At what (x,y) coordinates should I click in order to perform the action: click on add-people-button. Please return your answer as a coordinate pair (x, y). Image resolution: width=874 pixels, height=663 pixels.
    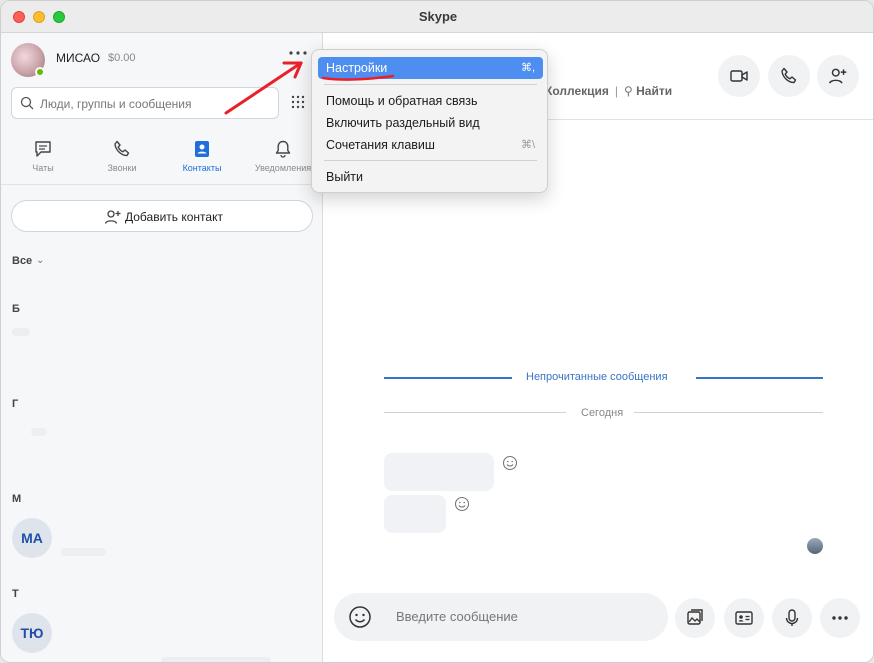
    Looking at the image, I should click on (838, 76).